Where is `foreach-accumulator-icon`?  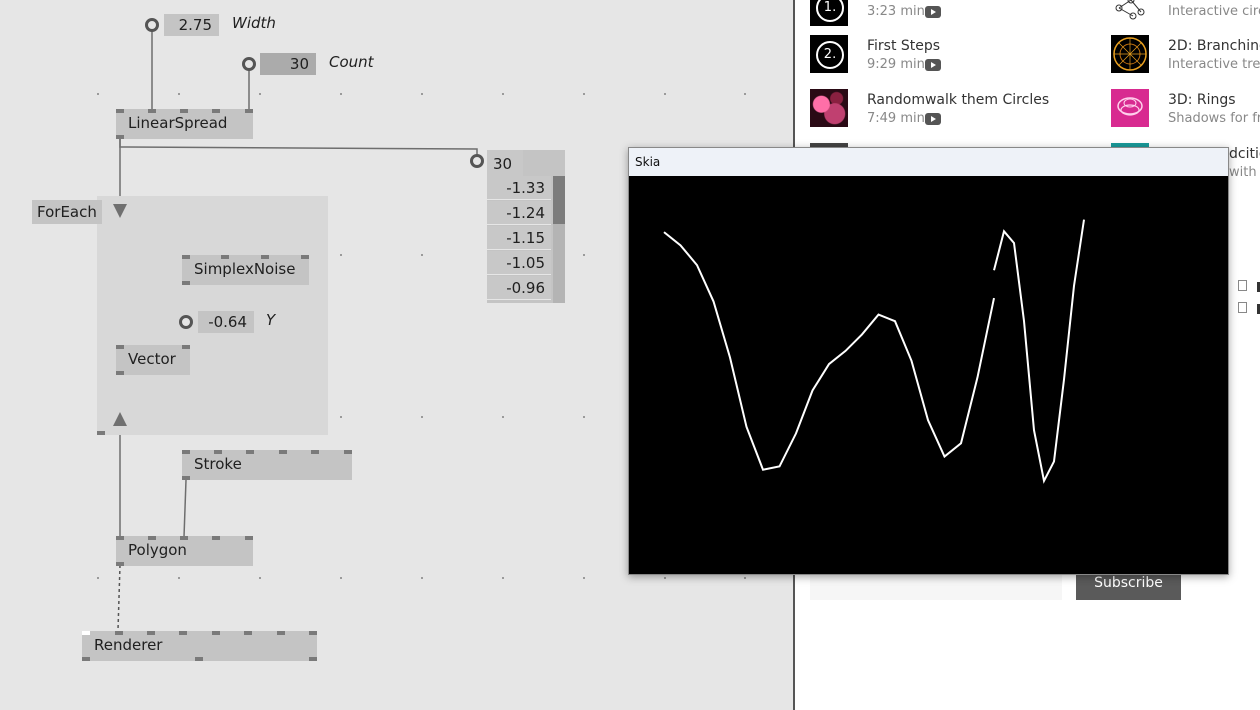 foreach-accumulator-icon is located at coordinates (120, 419).